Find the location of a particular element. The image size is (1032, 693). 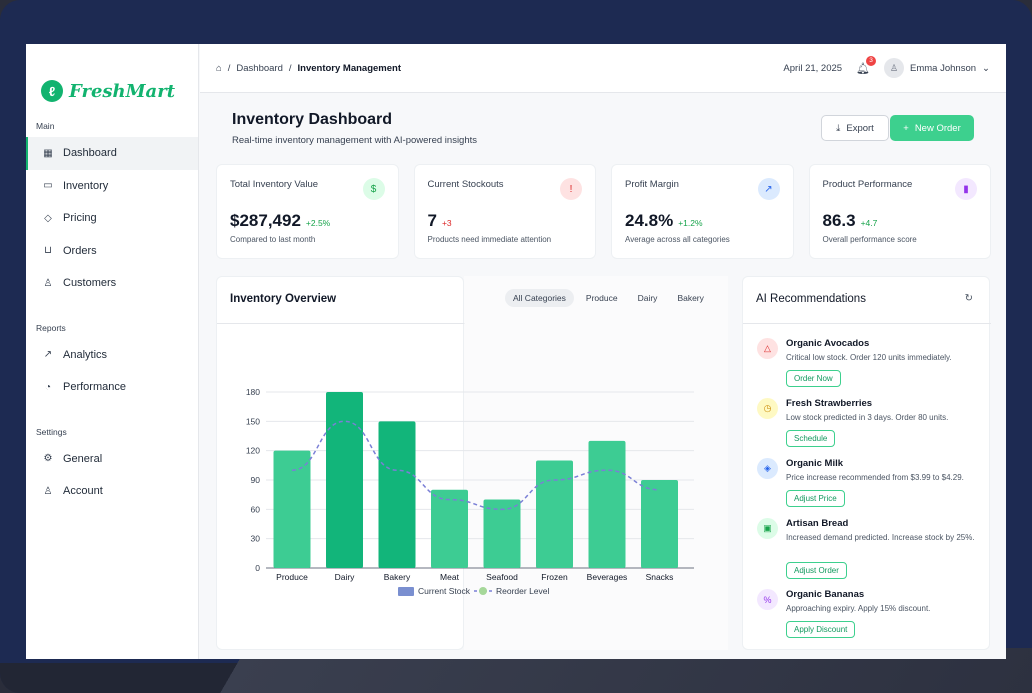

tab-all-categories: All Categories is located at coordinates (539, 298).